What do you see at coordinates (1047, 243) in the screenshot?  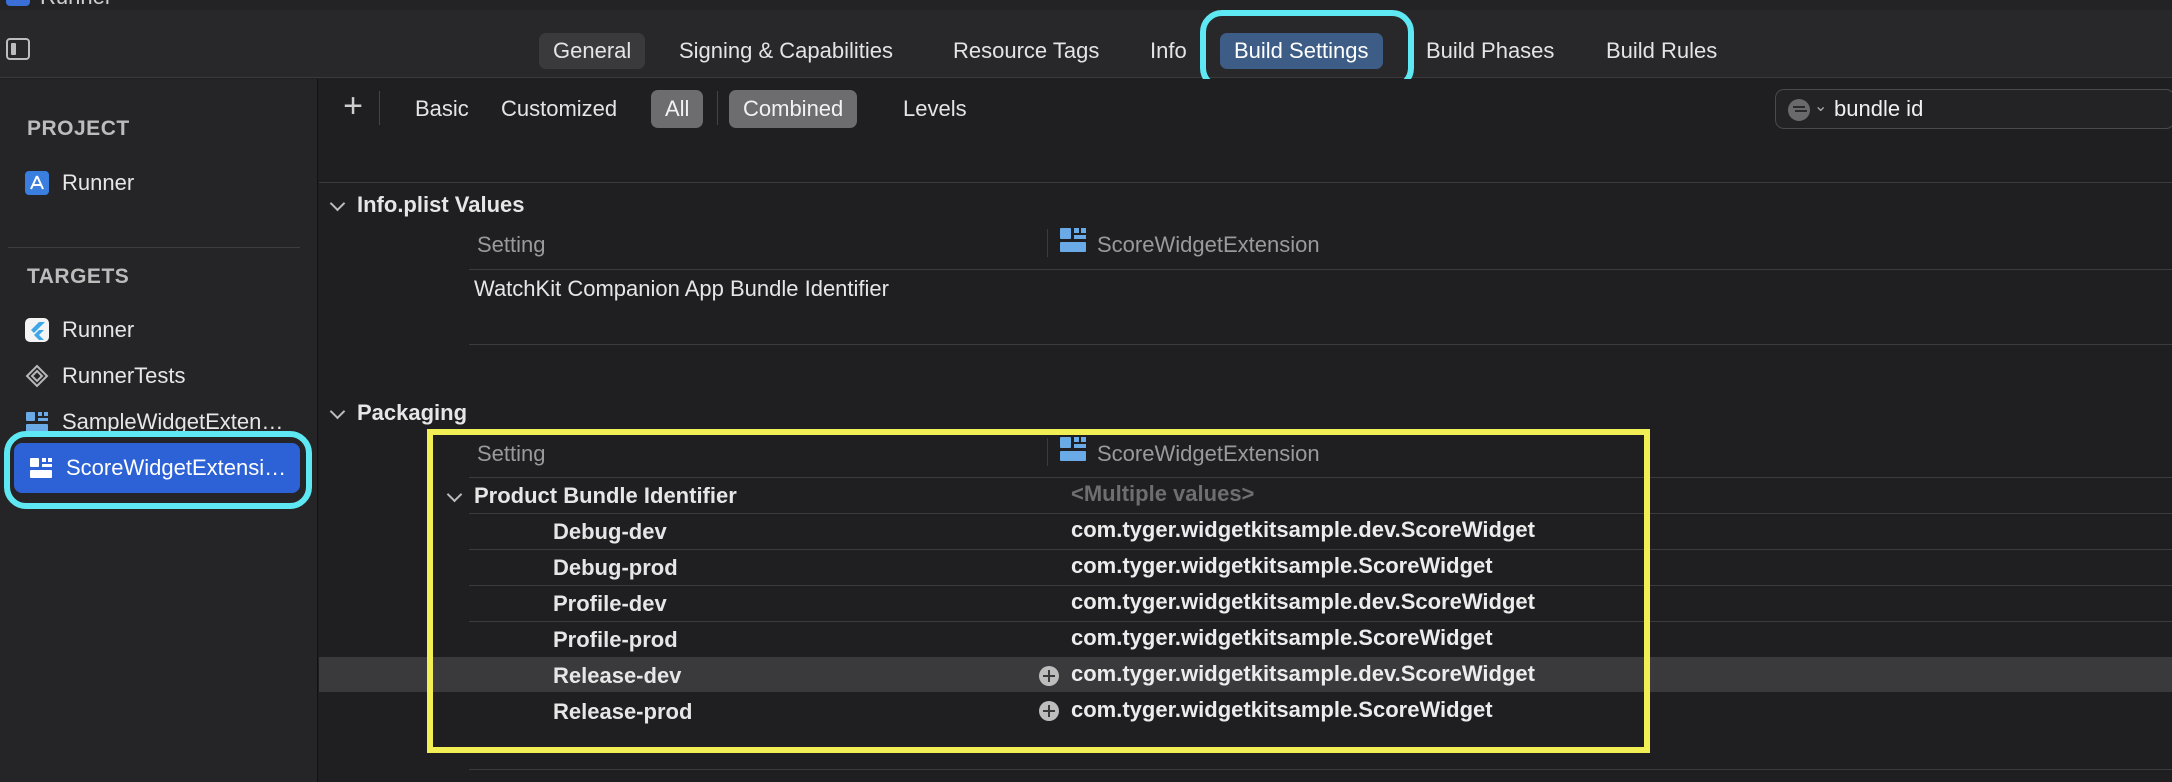 I see `column-separator` at bounding box center [1047, 243].